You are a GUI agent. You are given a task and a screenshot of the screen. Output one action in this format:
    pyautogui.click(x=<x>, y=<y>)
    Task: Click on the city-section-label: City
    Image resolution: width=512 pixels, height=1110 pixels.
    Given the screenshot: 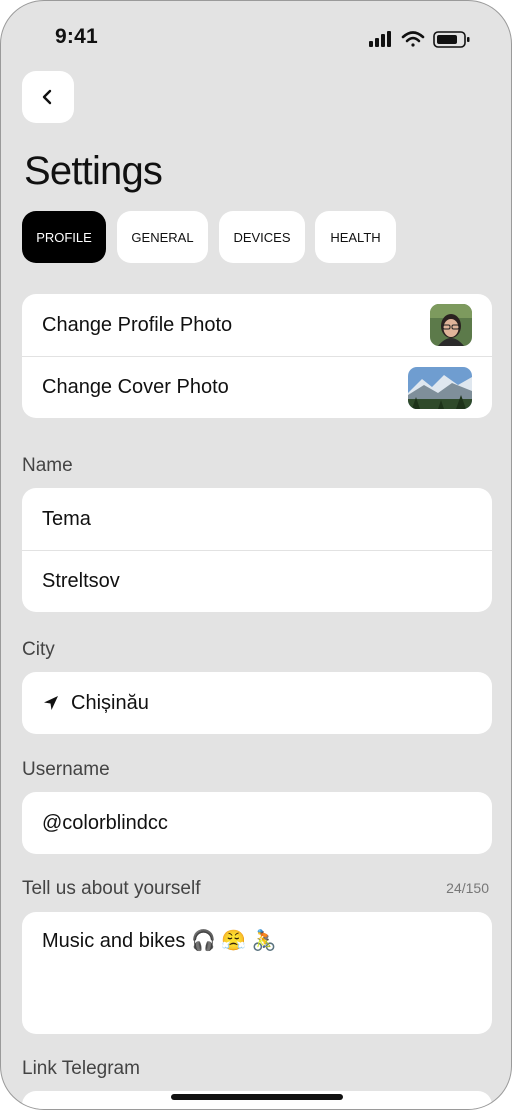 What is the action you would take?
    pyautogui.click(x=38, y=649)
    